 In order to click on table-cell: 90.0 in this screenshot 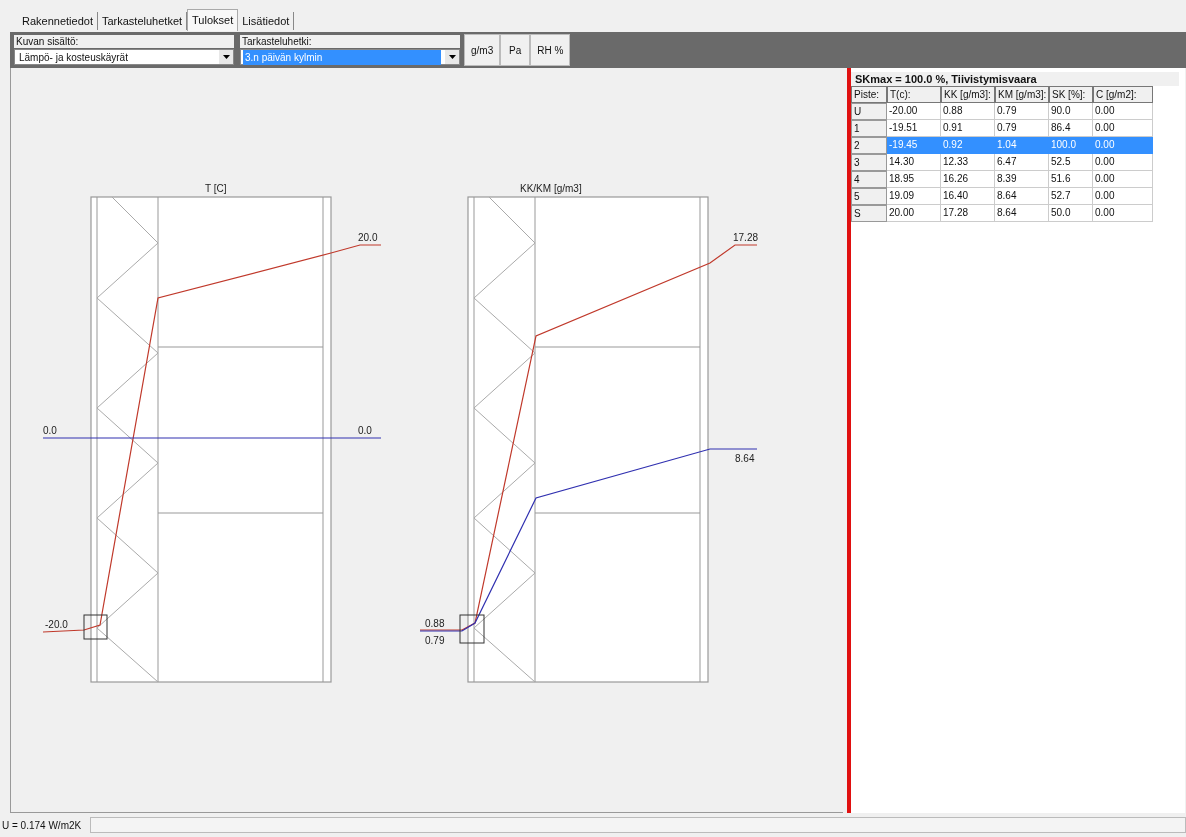, I will do `click(1071, 111)`.